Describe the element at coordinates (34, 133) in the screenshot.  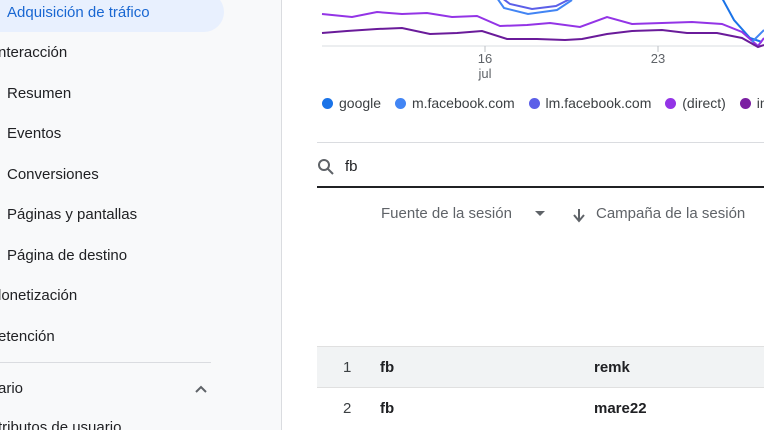
I see `sidebar-item-events: Eventos` at that location.